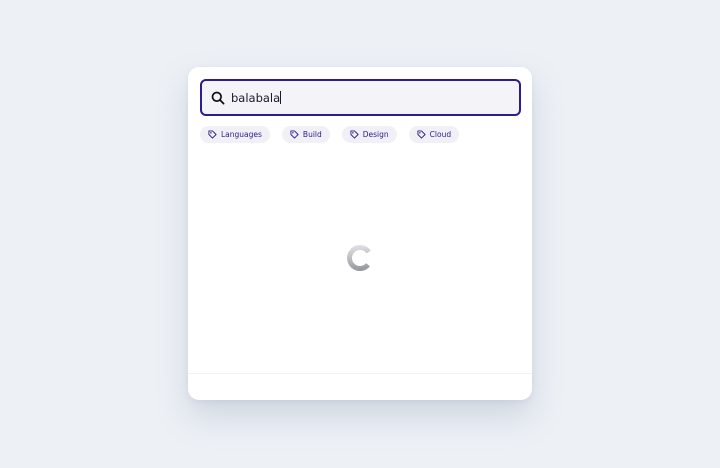 Image resolution: width=720 pixels, height=468 pixels. I want to click on footer-divider, so click(360, 373).